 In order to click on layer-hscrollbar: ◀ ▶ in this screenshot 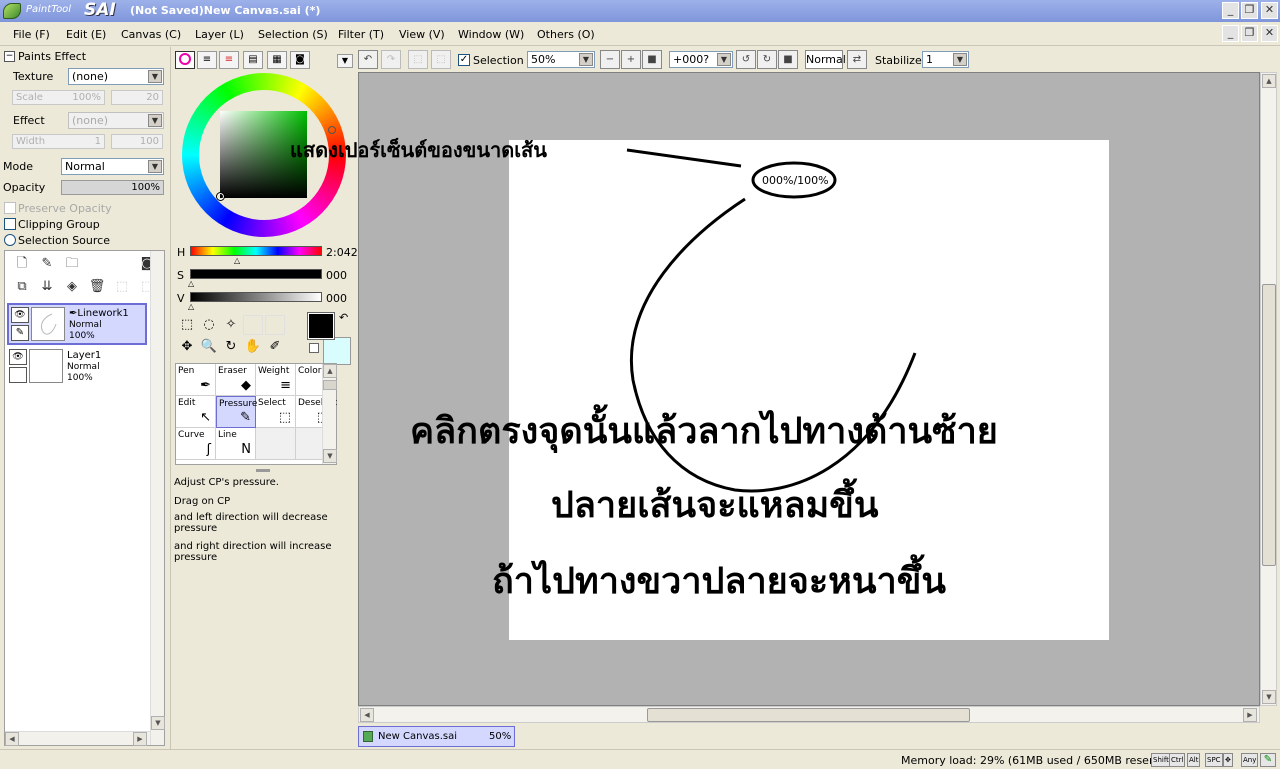, I will do `click(77, 738)`.